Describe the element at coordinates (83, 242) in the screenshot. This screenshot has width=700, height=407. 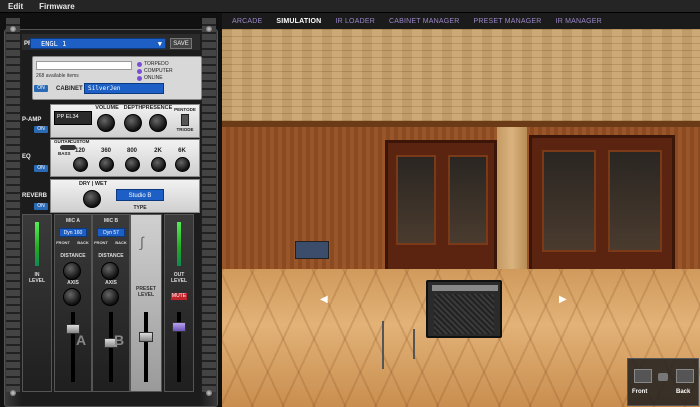
I see `mic-a-back: BACK` at that location.